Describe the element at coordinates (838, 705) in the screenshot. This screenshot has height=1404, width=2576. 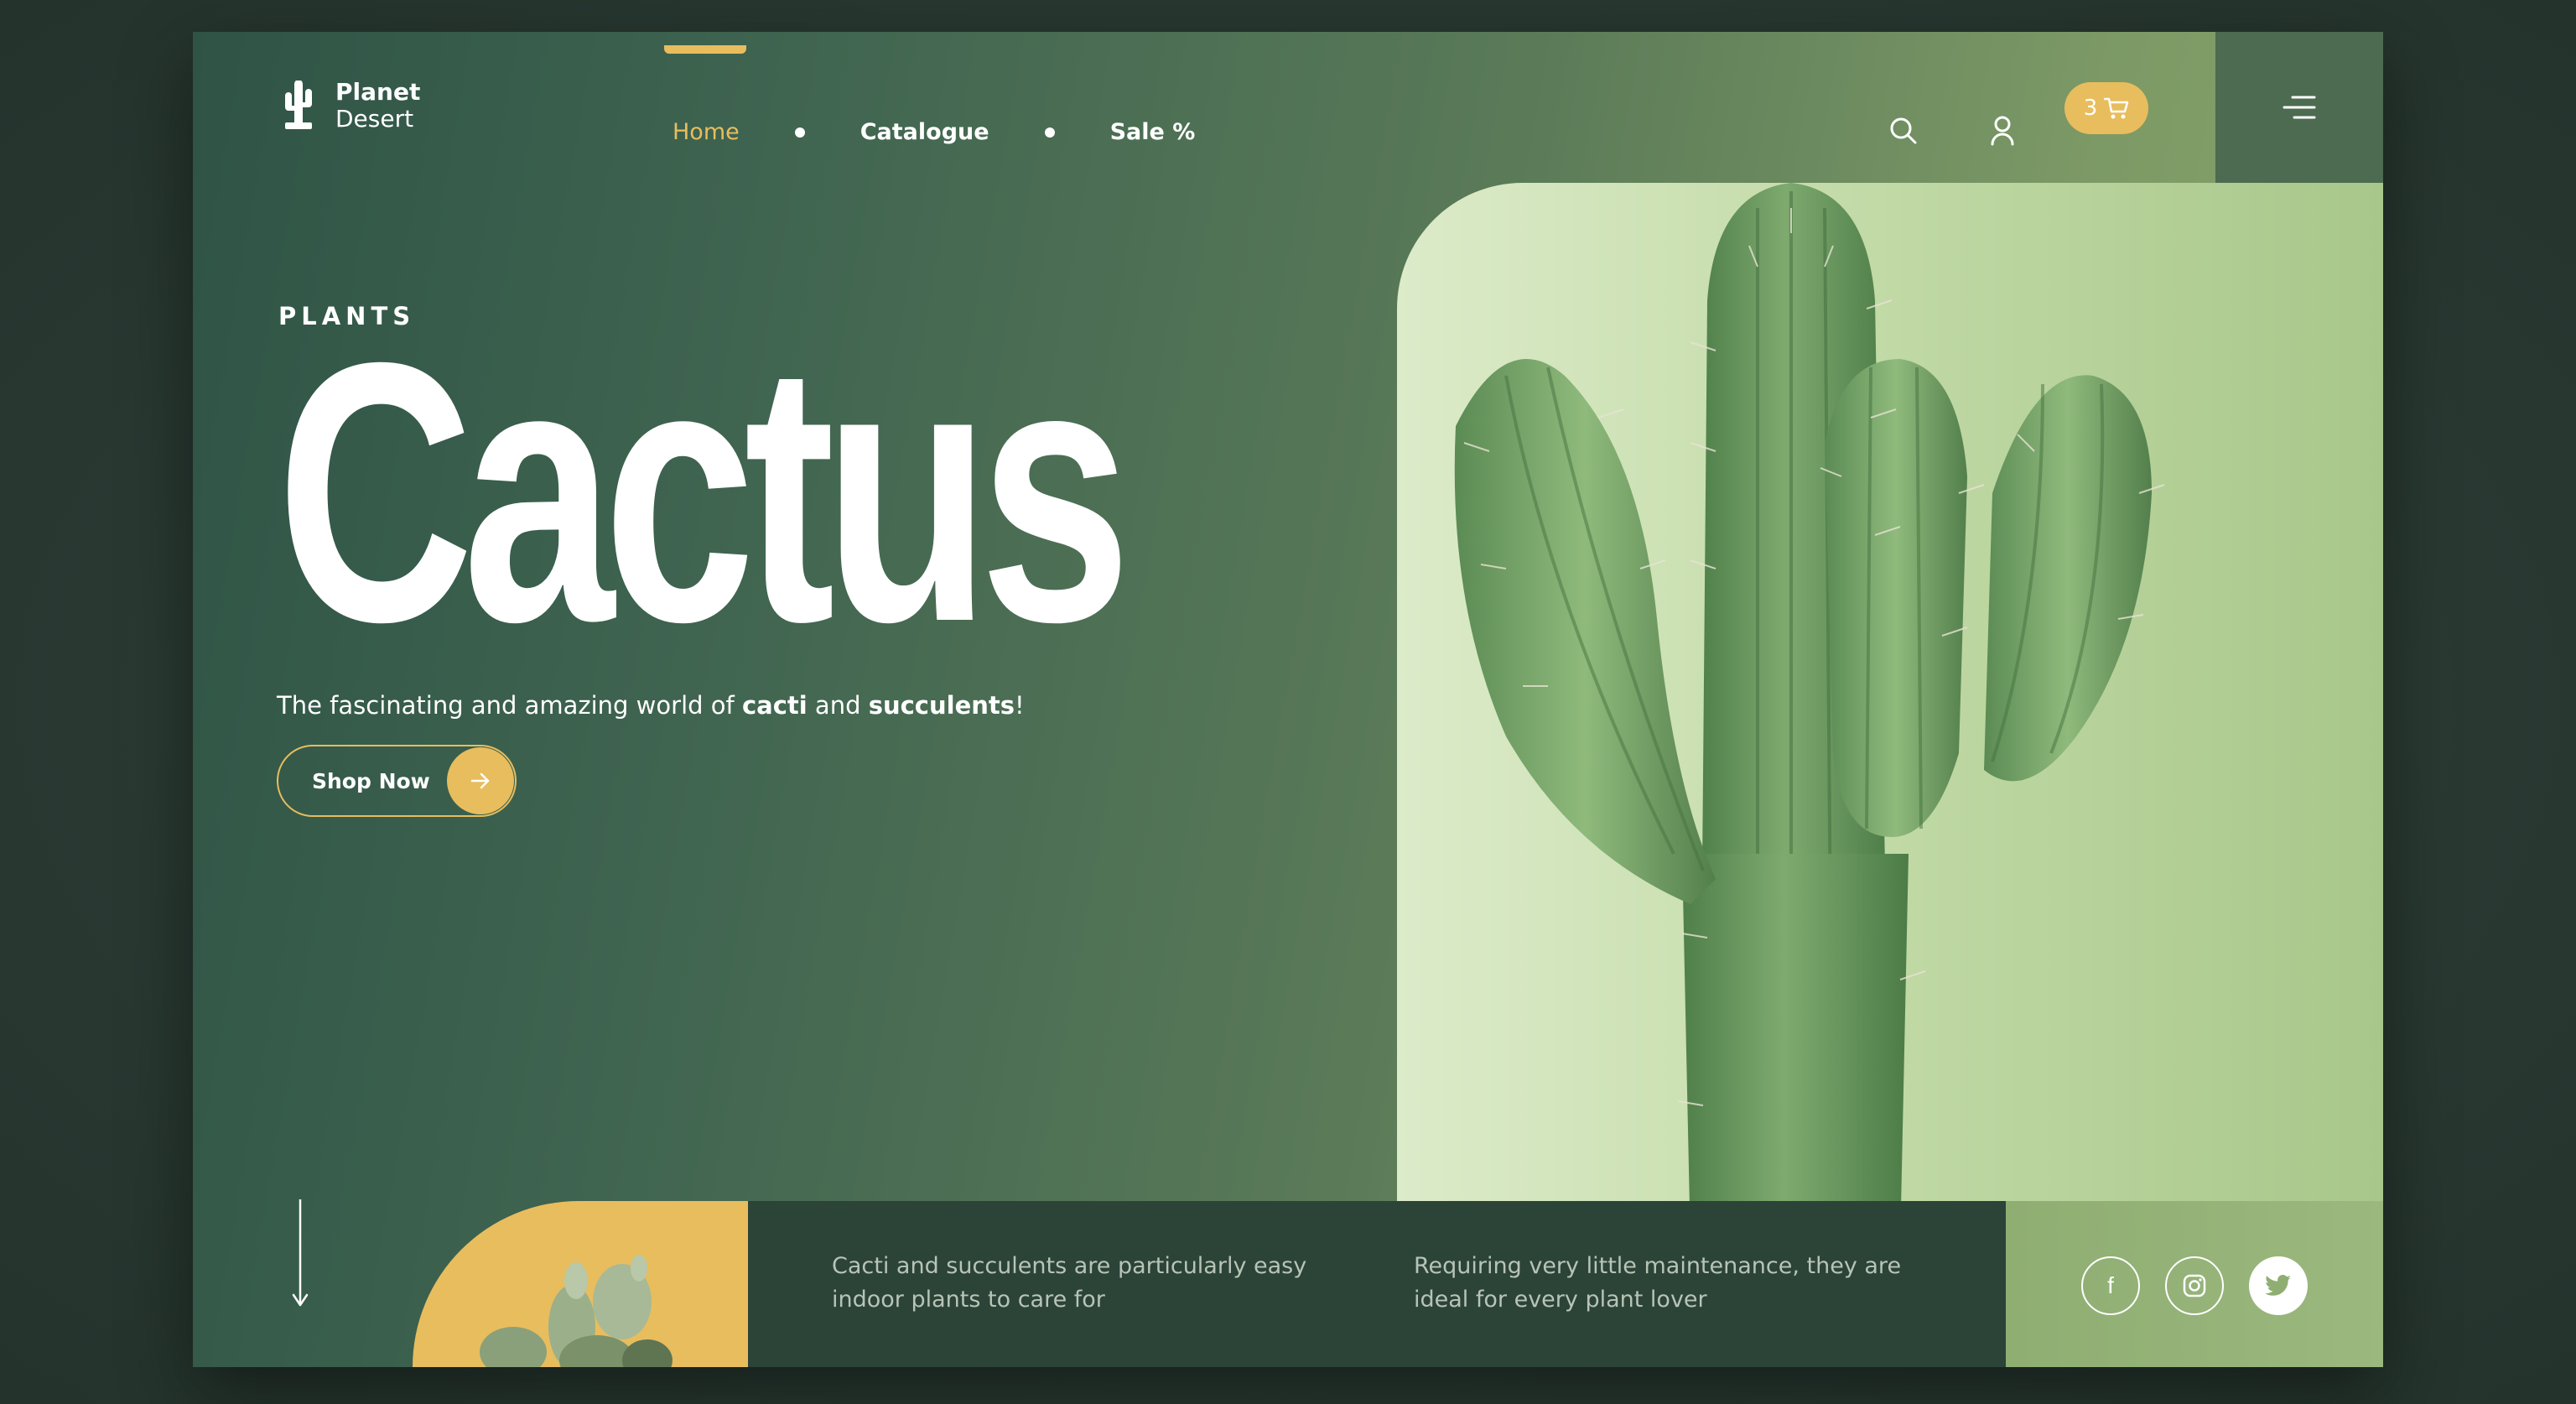
I see `subtitle-text: and` at that location.